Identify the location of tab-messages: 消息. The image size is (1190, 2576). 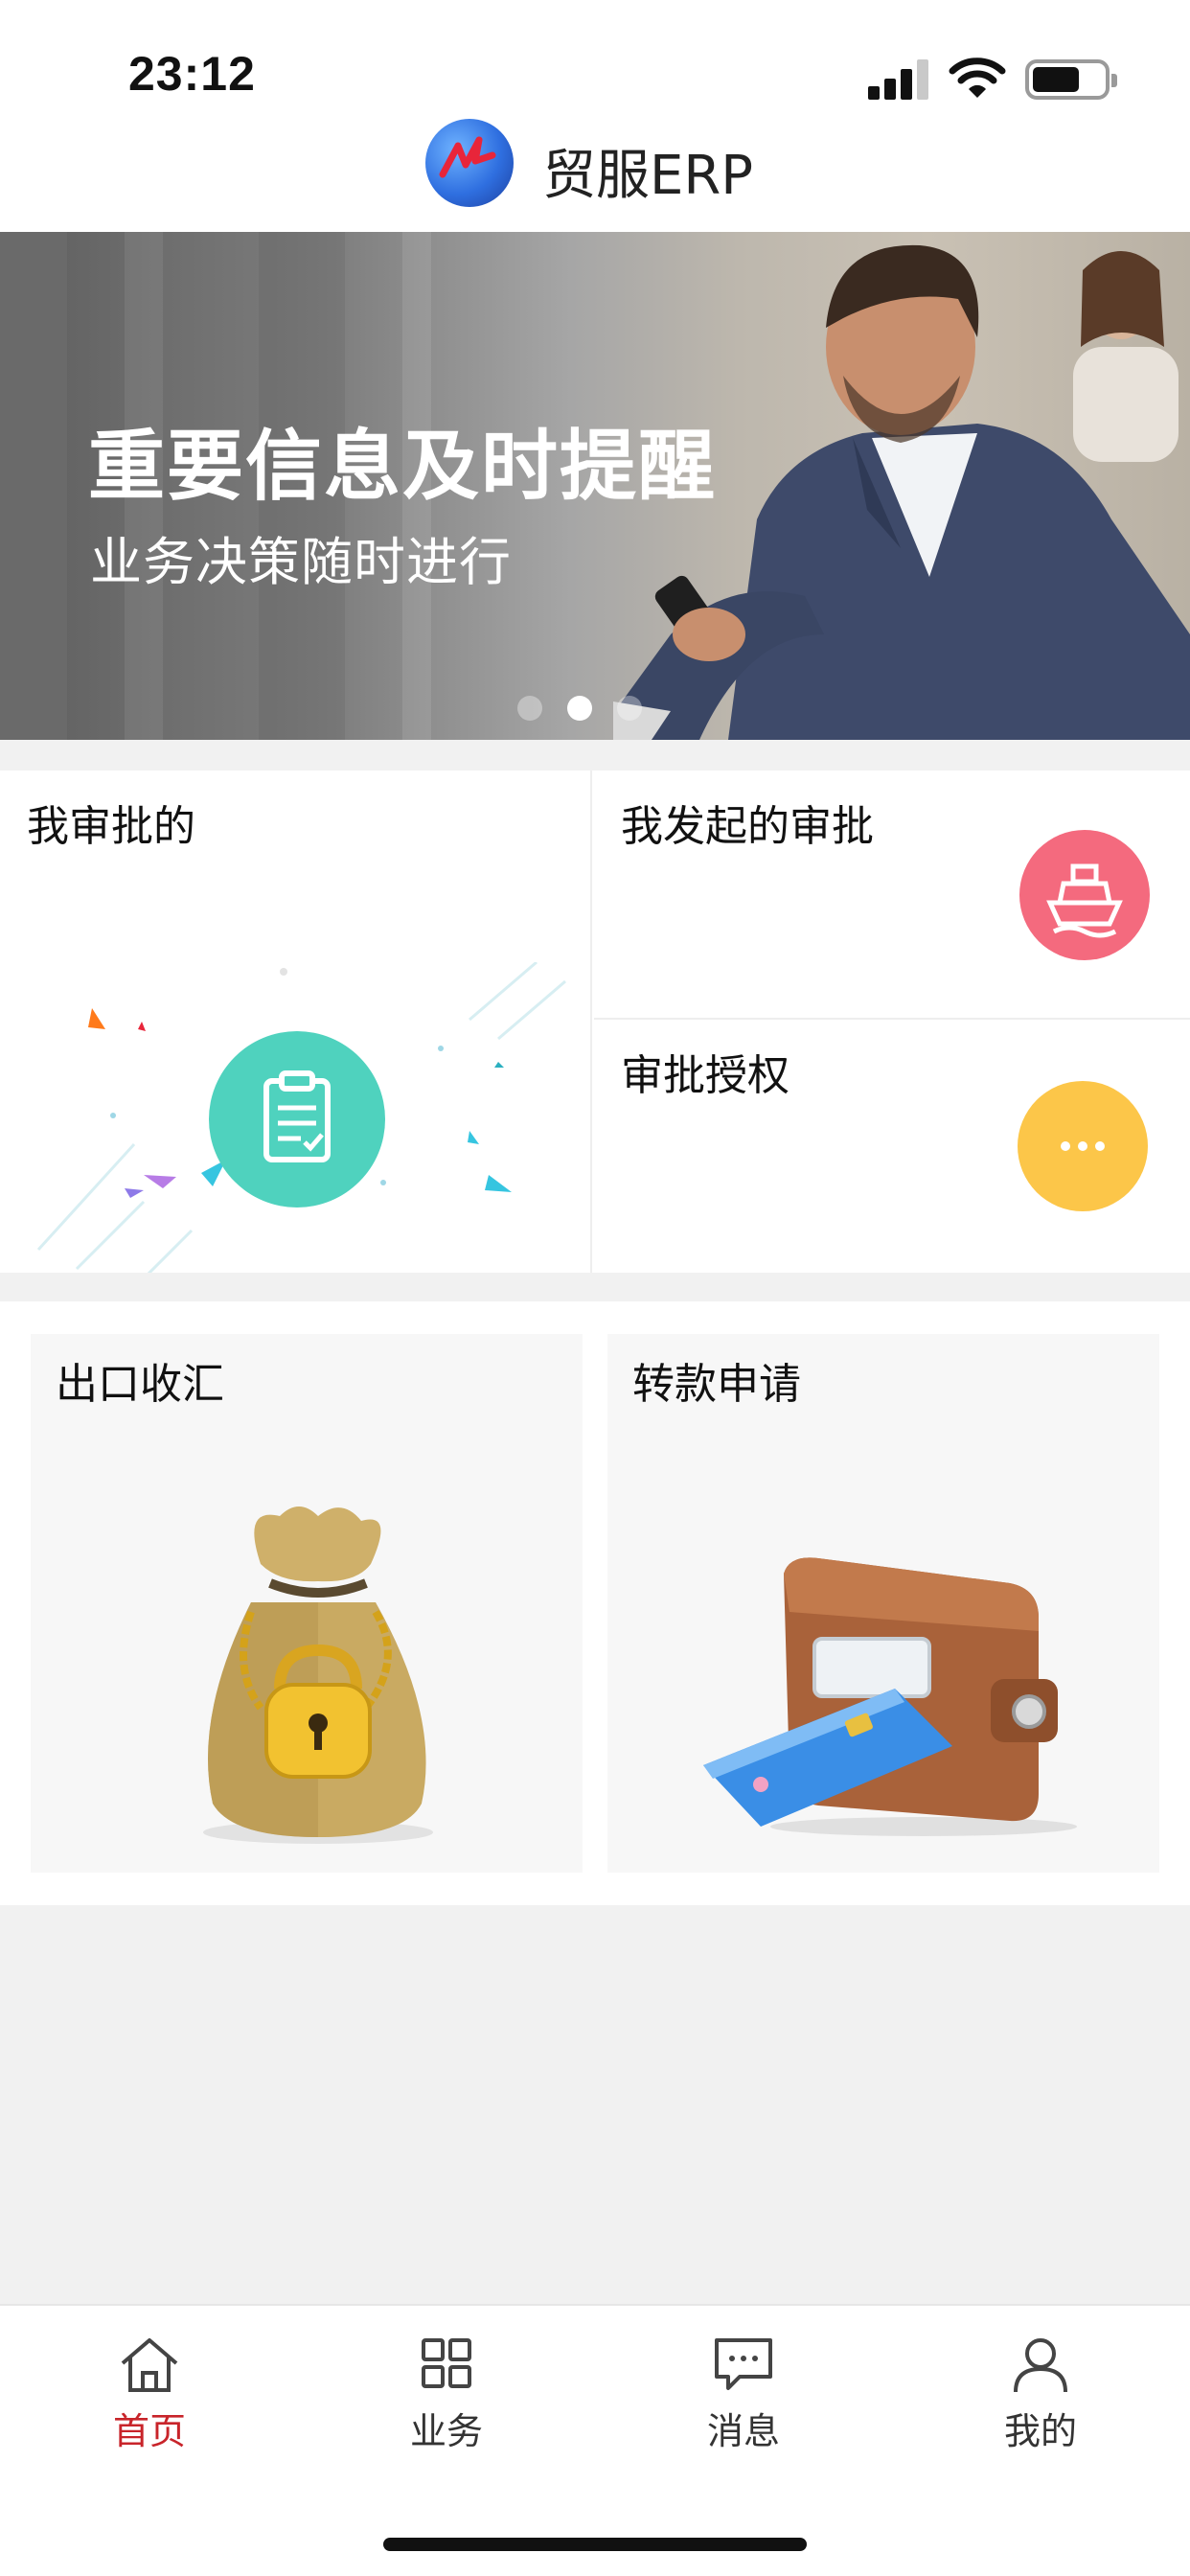
(744, 2396).